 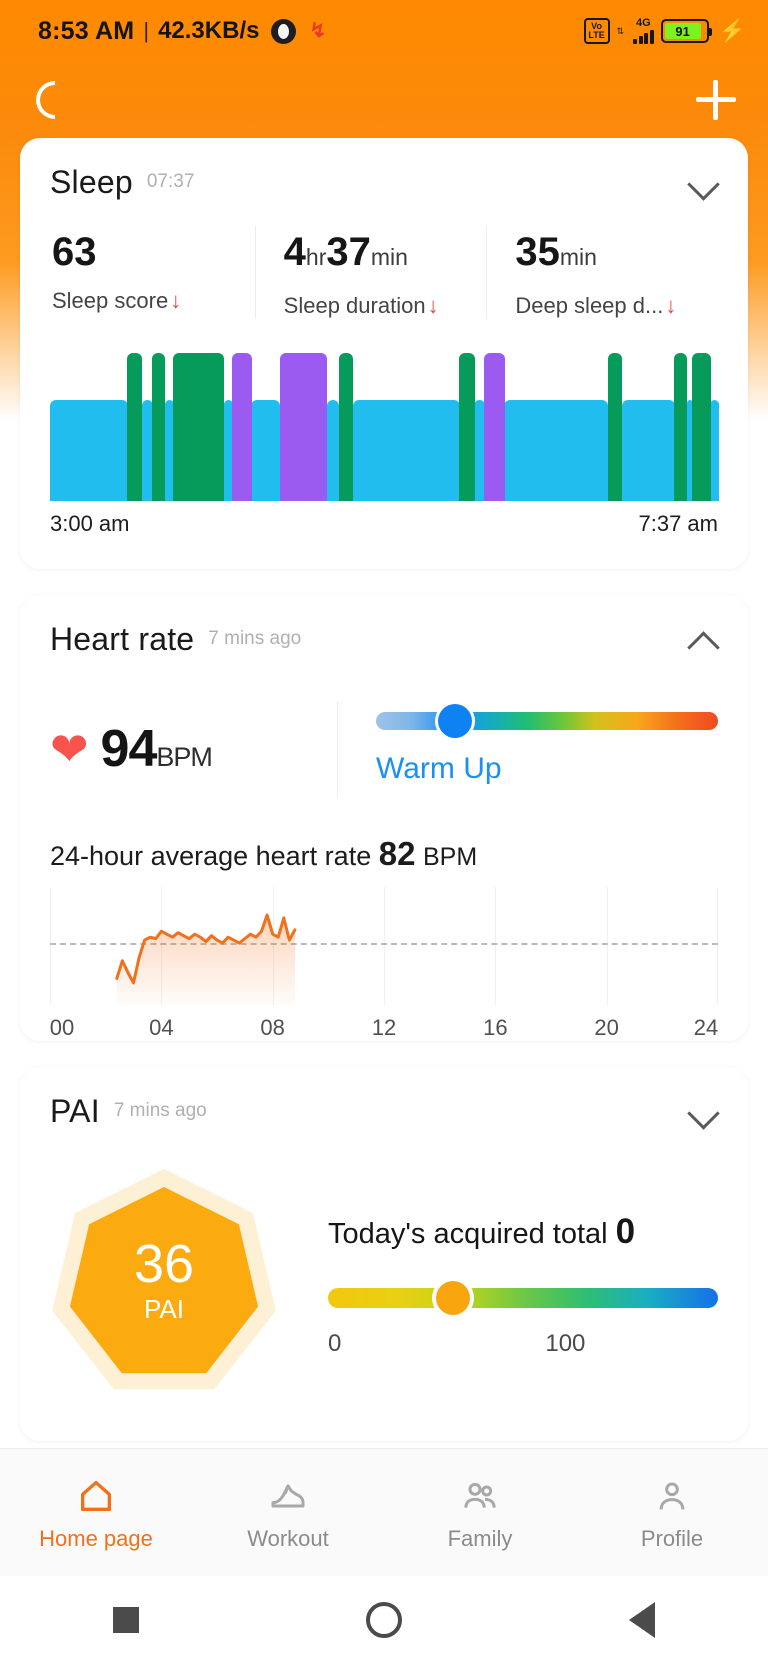 I want to click on nav-item-family: Family, so click(x=480, y=1513).